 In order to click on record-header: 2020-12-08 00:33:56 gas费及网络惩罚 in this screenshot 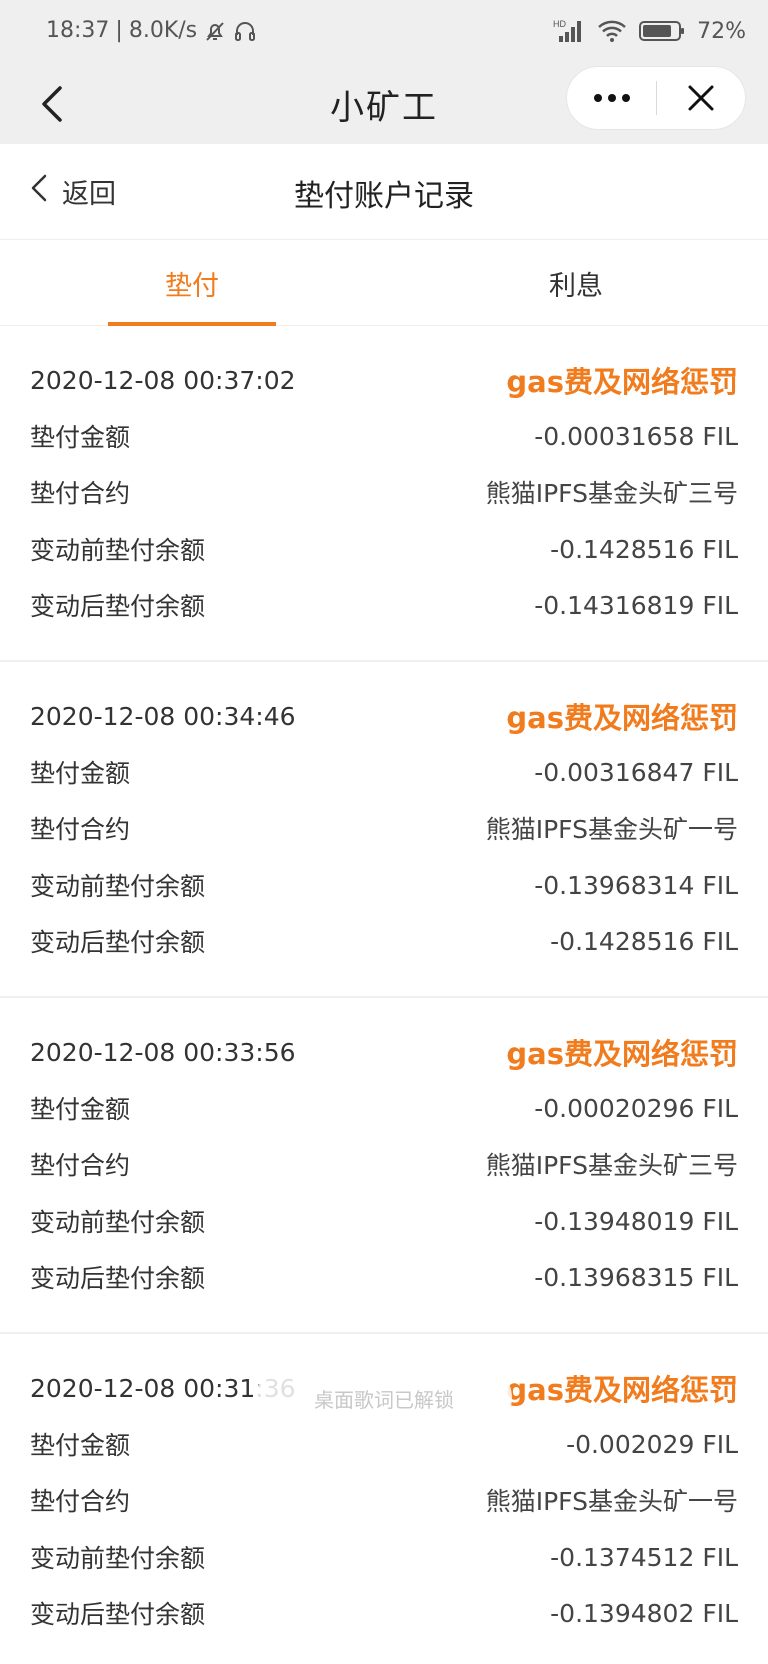, I will do `click(384, 1052)`.